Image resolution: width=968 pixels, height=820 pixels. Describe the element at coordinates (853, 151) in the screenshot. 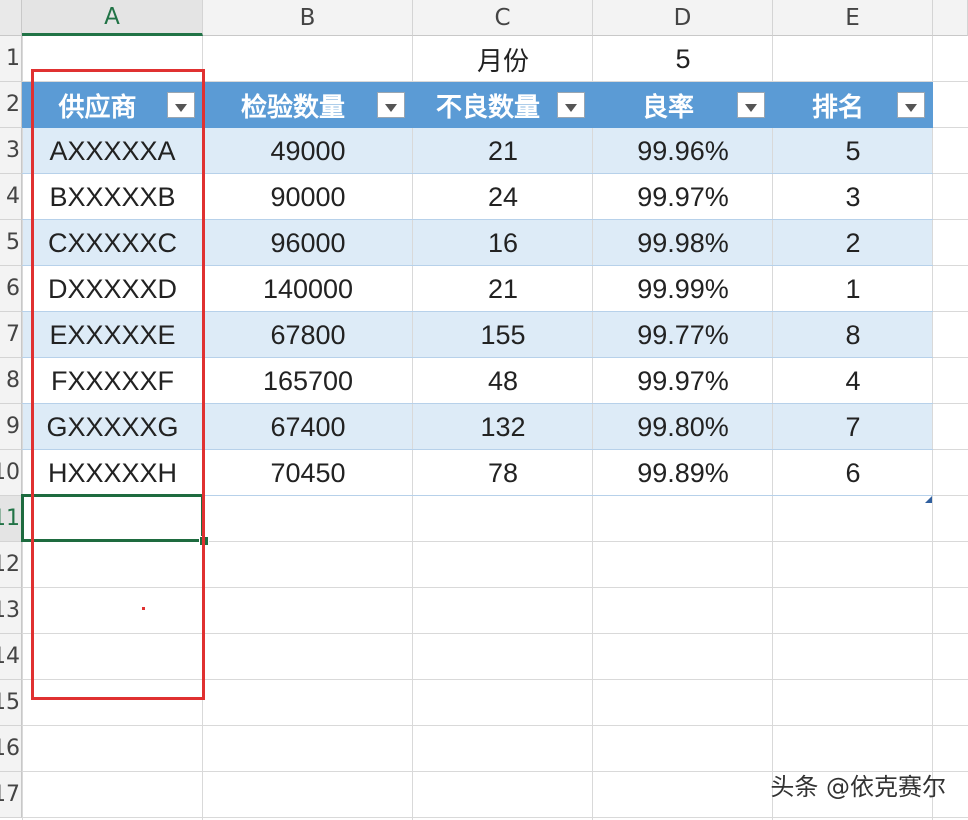

I see `rank-cell: 5` at that location.